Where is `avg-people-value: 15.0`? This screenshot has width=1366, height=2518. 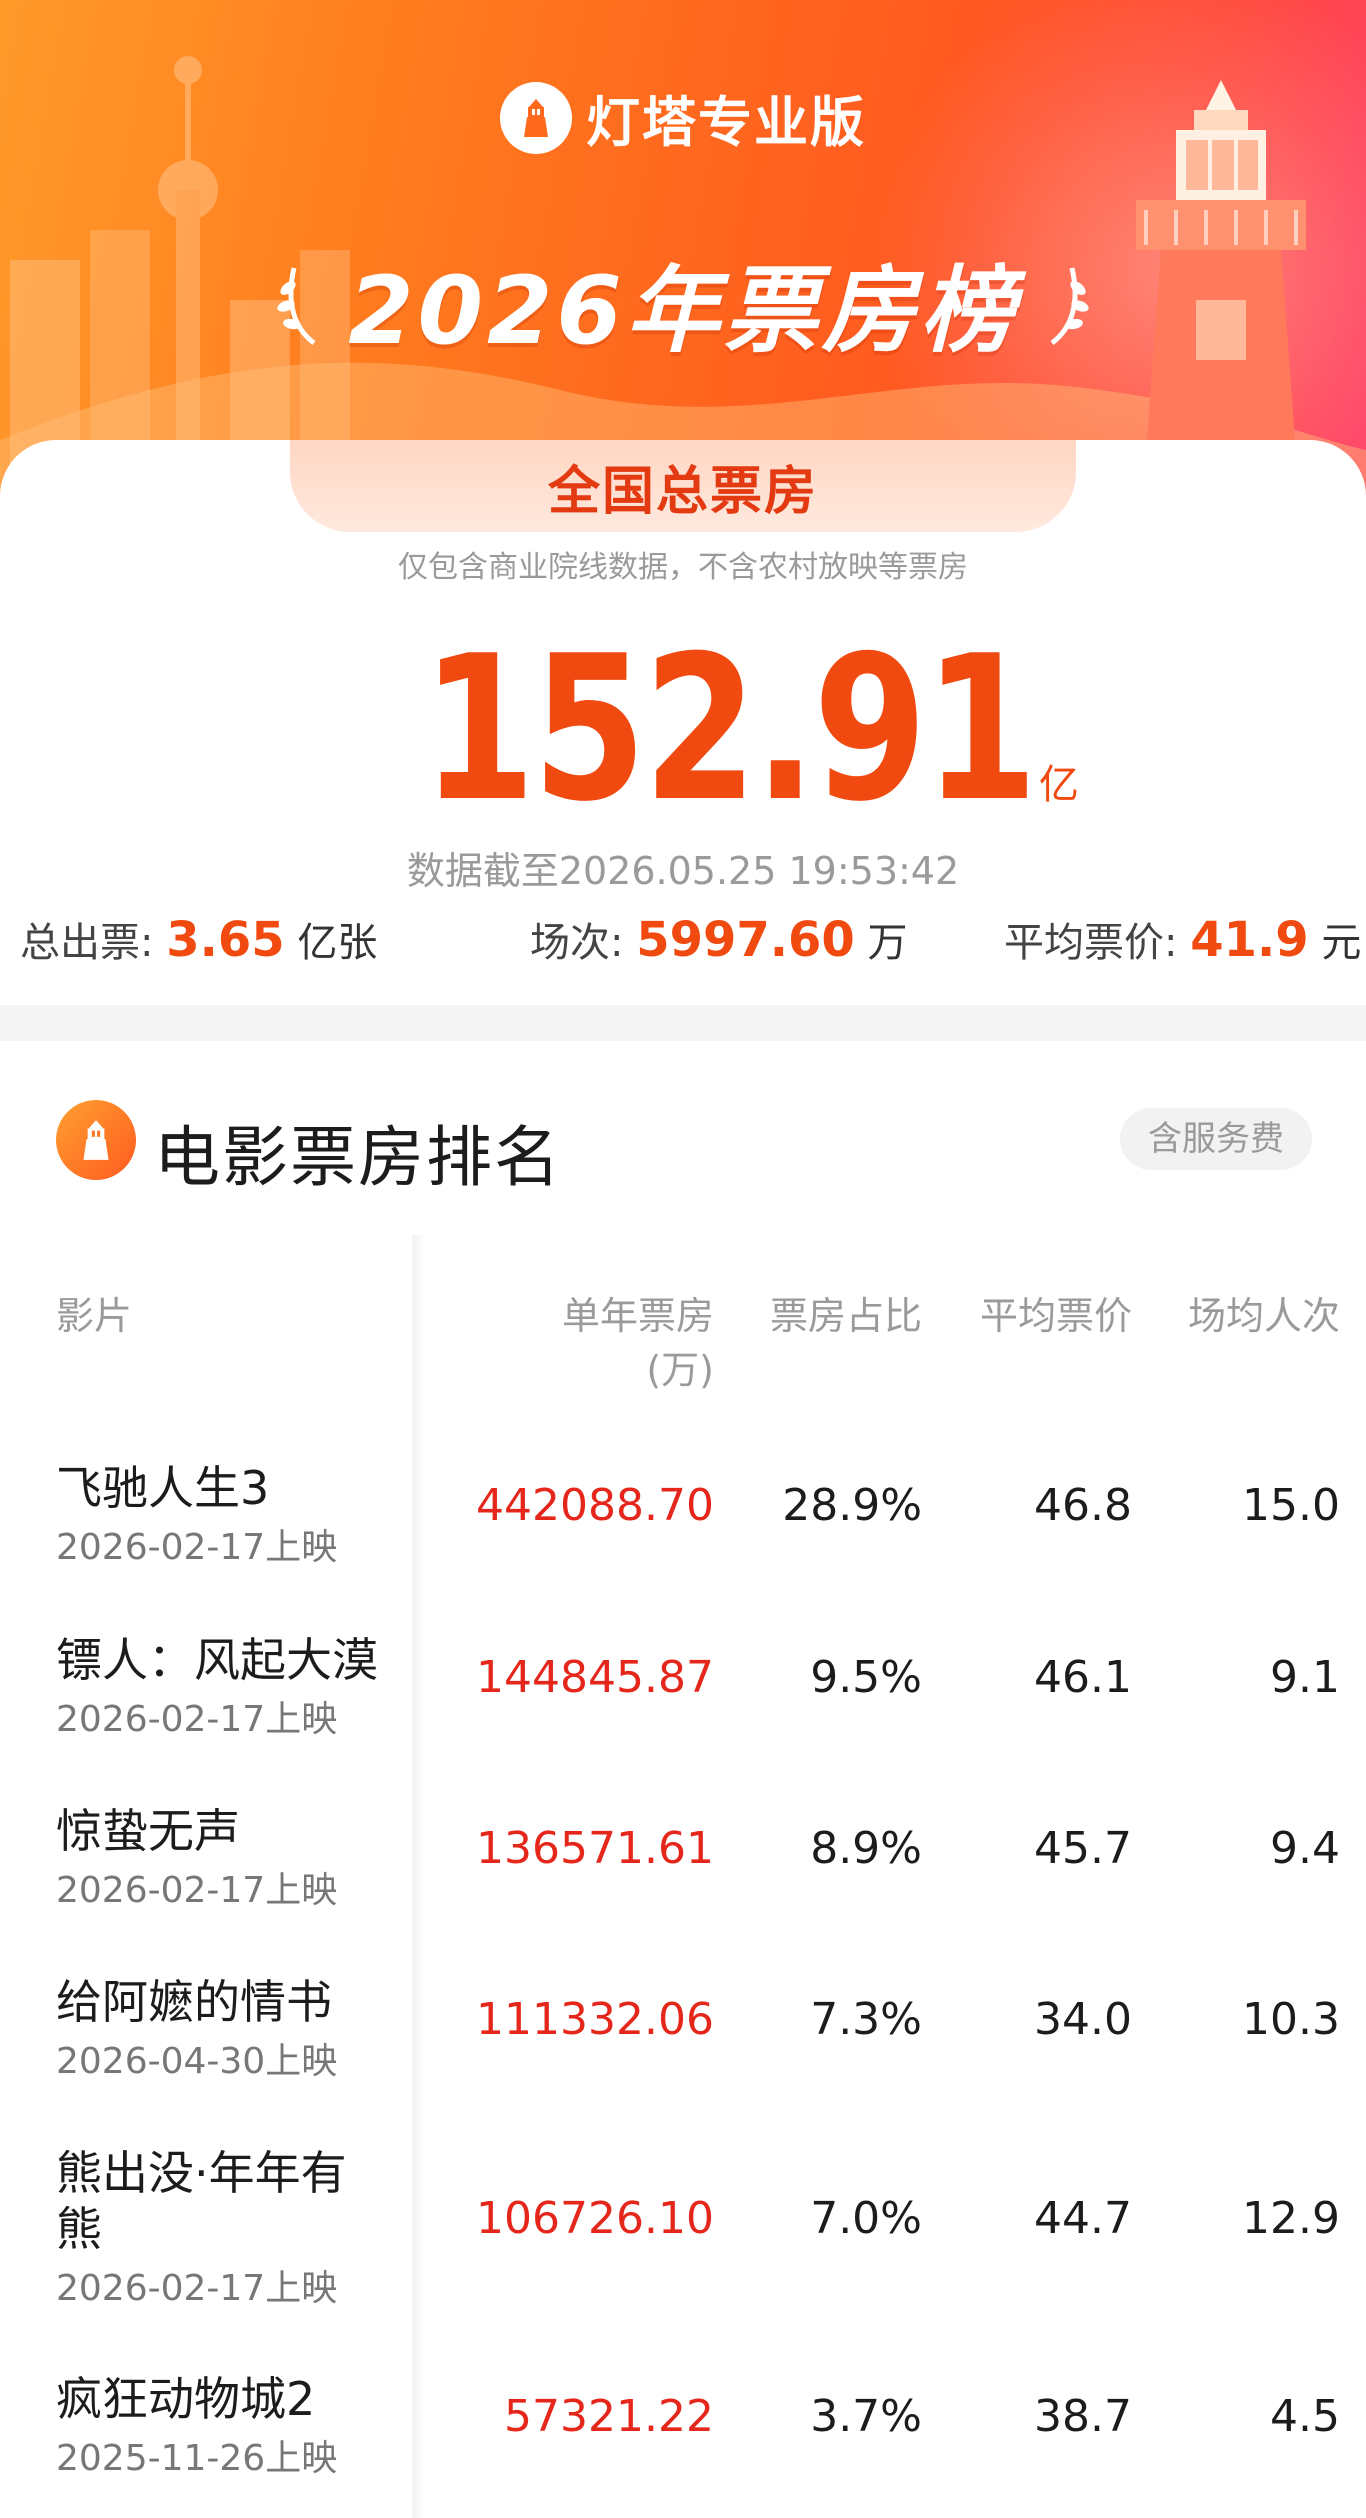 avg-people-value: 15.0 is located at coordinates (1291, 1505).